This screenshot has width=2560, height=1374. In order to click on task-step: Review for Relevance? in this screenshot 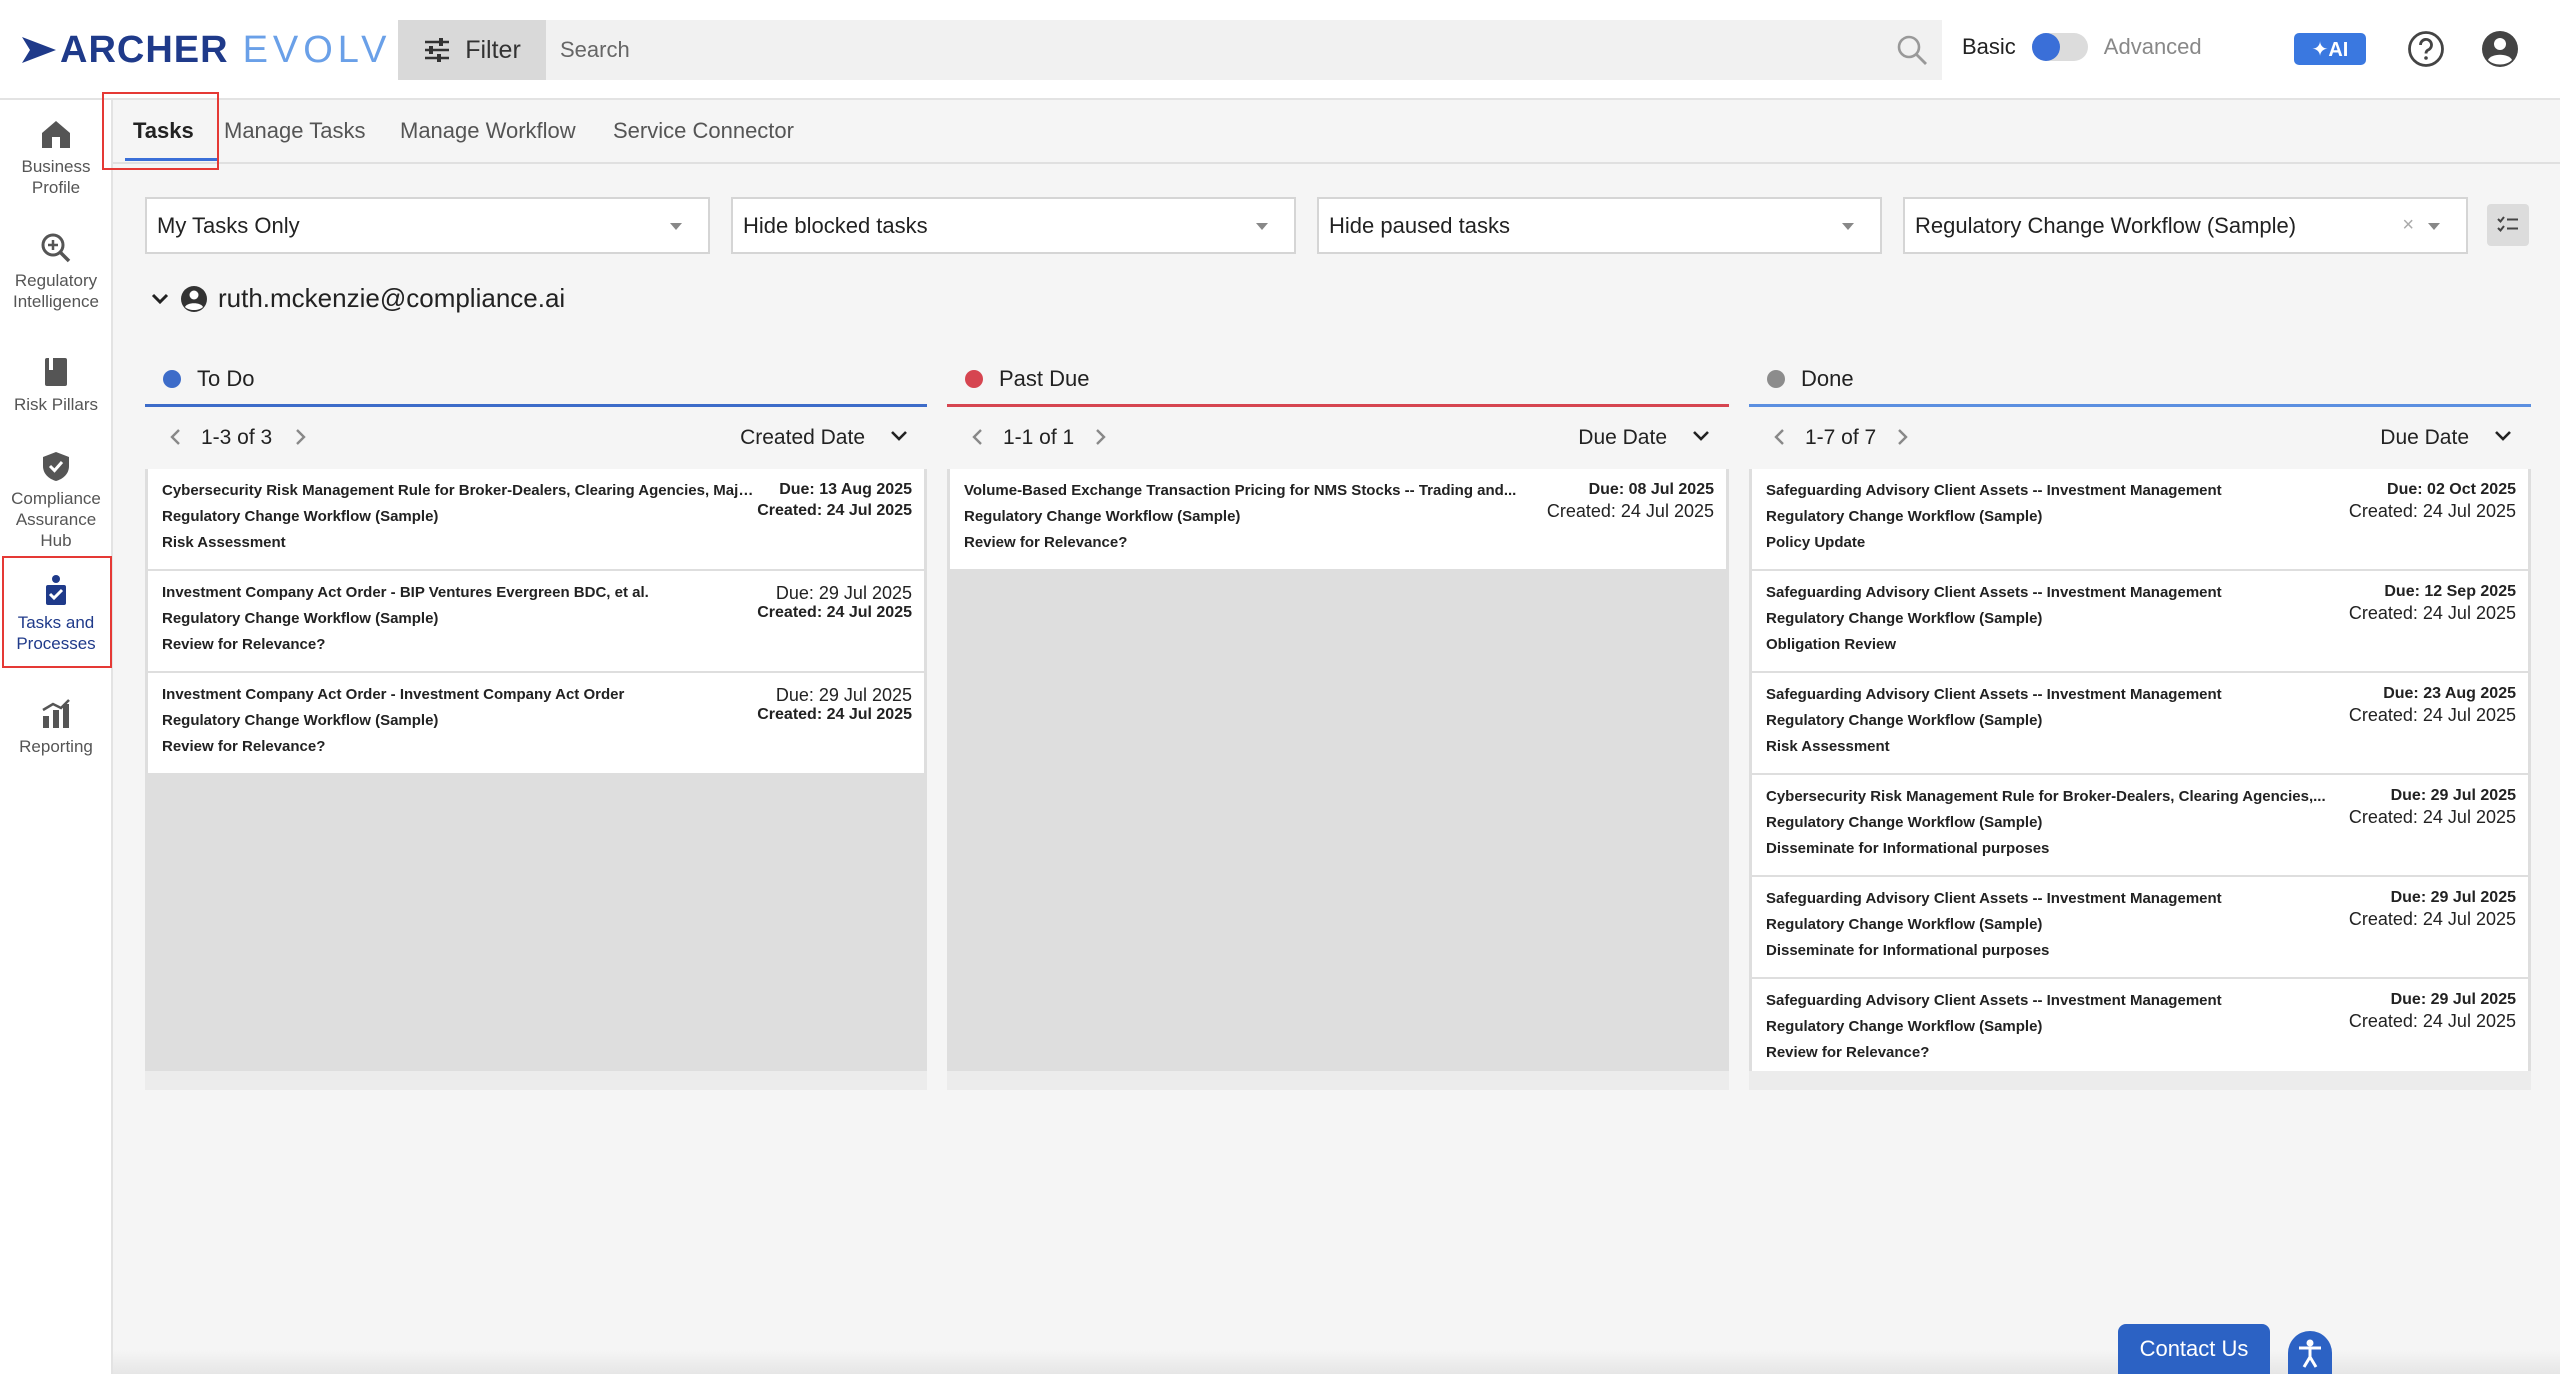, I will do `click(244, 644)`.